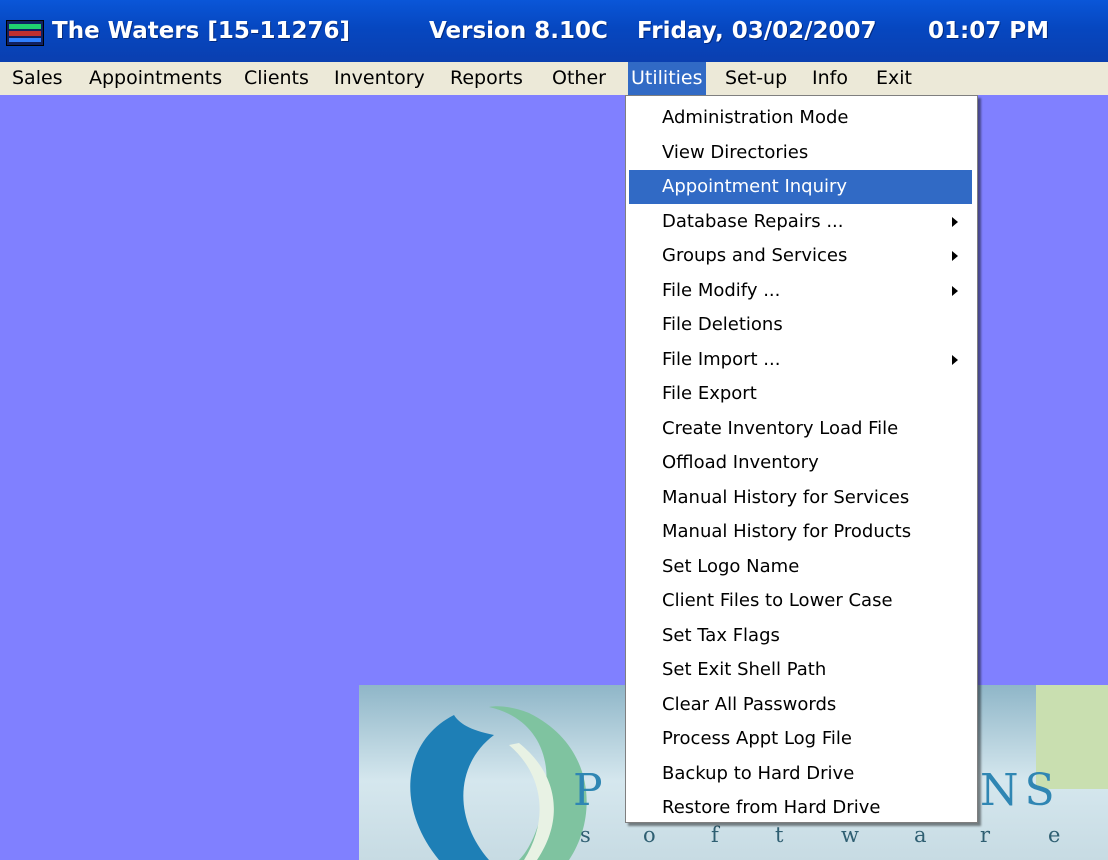 The height and width of the screenshot is (860, 1108). Describe the element at coordinates (800, 705) in the screenshot. I see `menu-item-clear-all-passwords: Clear All Passwords` at that location.